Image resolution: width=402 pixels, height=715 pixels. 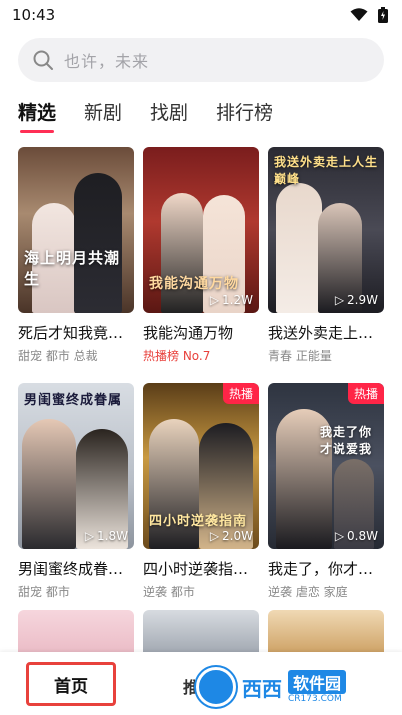 What do you see at coordinates (356, 536) in the screenshot?
I see `view-count: ▷ 0.8W` at bounding box center [356, 536].